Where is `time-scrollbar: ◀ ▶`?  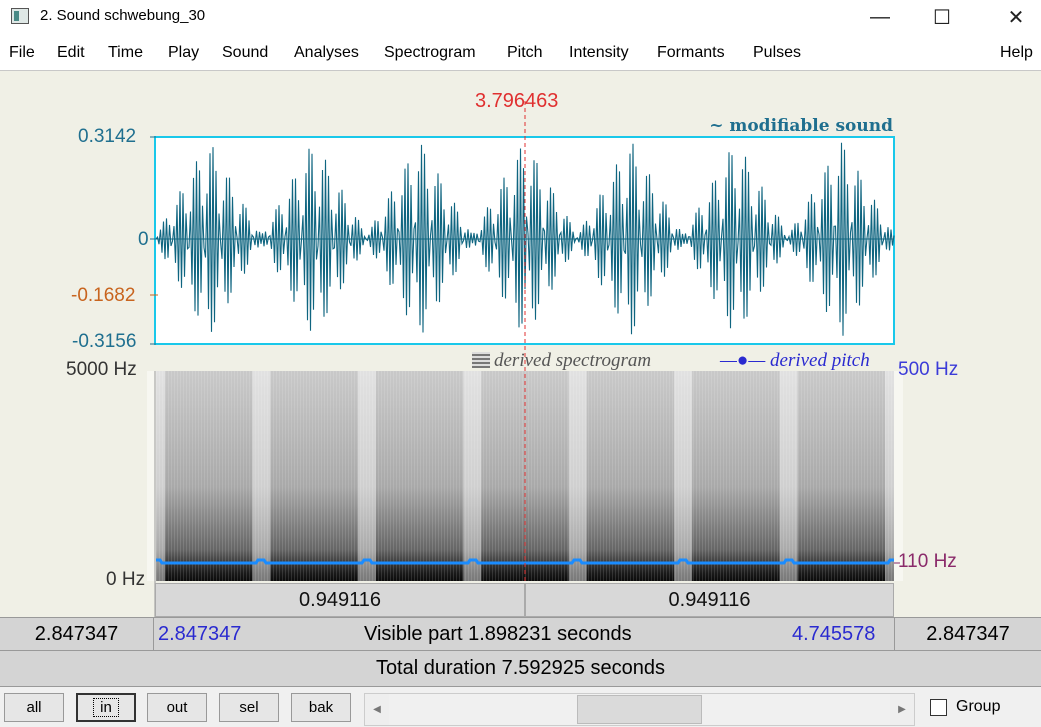
time-scrollbar: ◀ ▶ is located at coordinates (639, 709).